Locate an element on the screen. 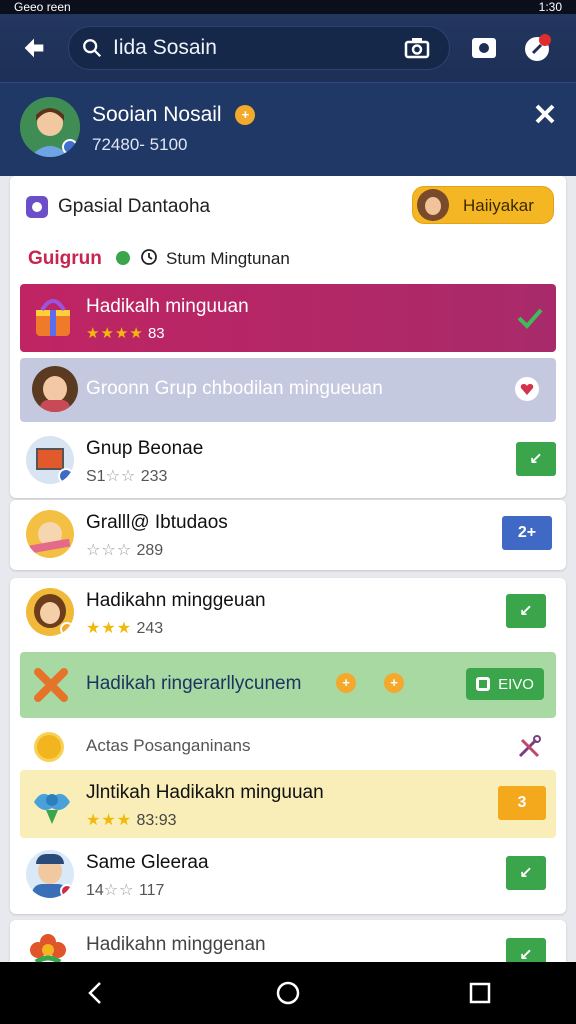 This screenshot has width=576, height=1024. list-item: Same Gleeraa 14☆☆ 117 ↙ is located at coordinates (288, 878).